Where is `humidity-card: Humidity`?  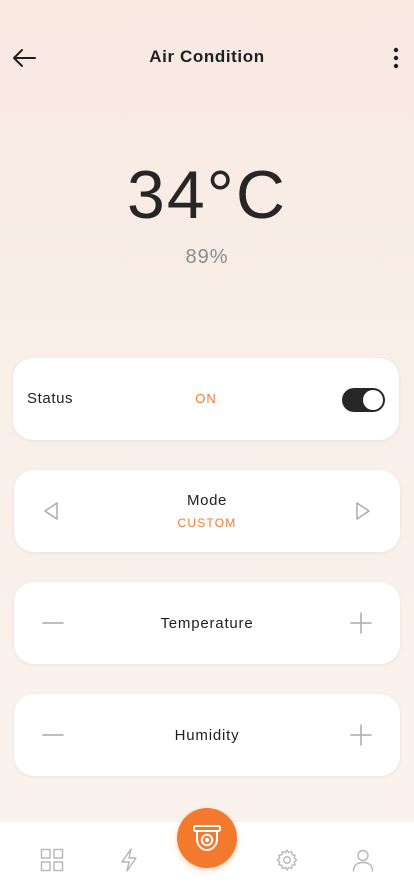
humidity-card: Humidity is located at coordinates (207, 735).